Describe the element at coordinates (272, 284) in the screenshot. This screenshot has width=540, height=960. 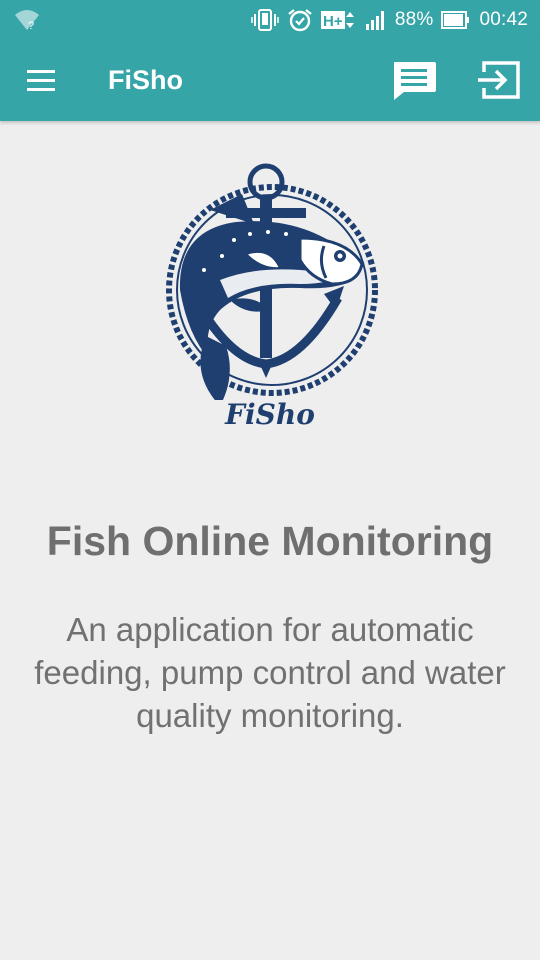
I see `fish-anchor-logo-icon` at that location.